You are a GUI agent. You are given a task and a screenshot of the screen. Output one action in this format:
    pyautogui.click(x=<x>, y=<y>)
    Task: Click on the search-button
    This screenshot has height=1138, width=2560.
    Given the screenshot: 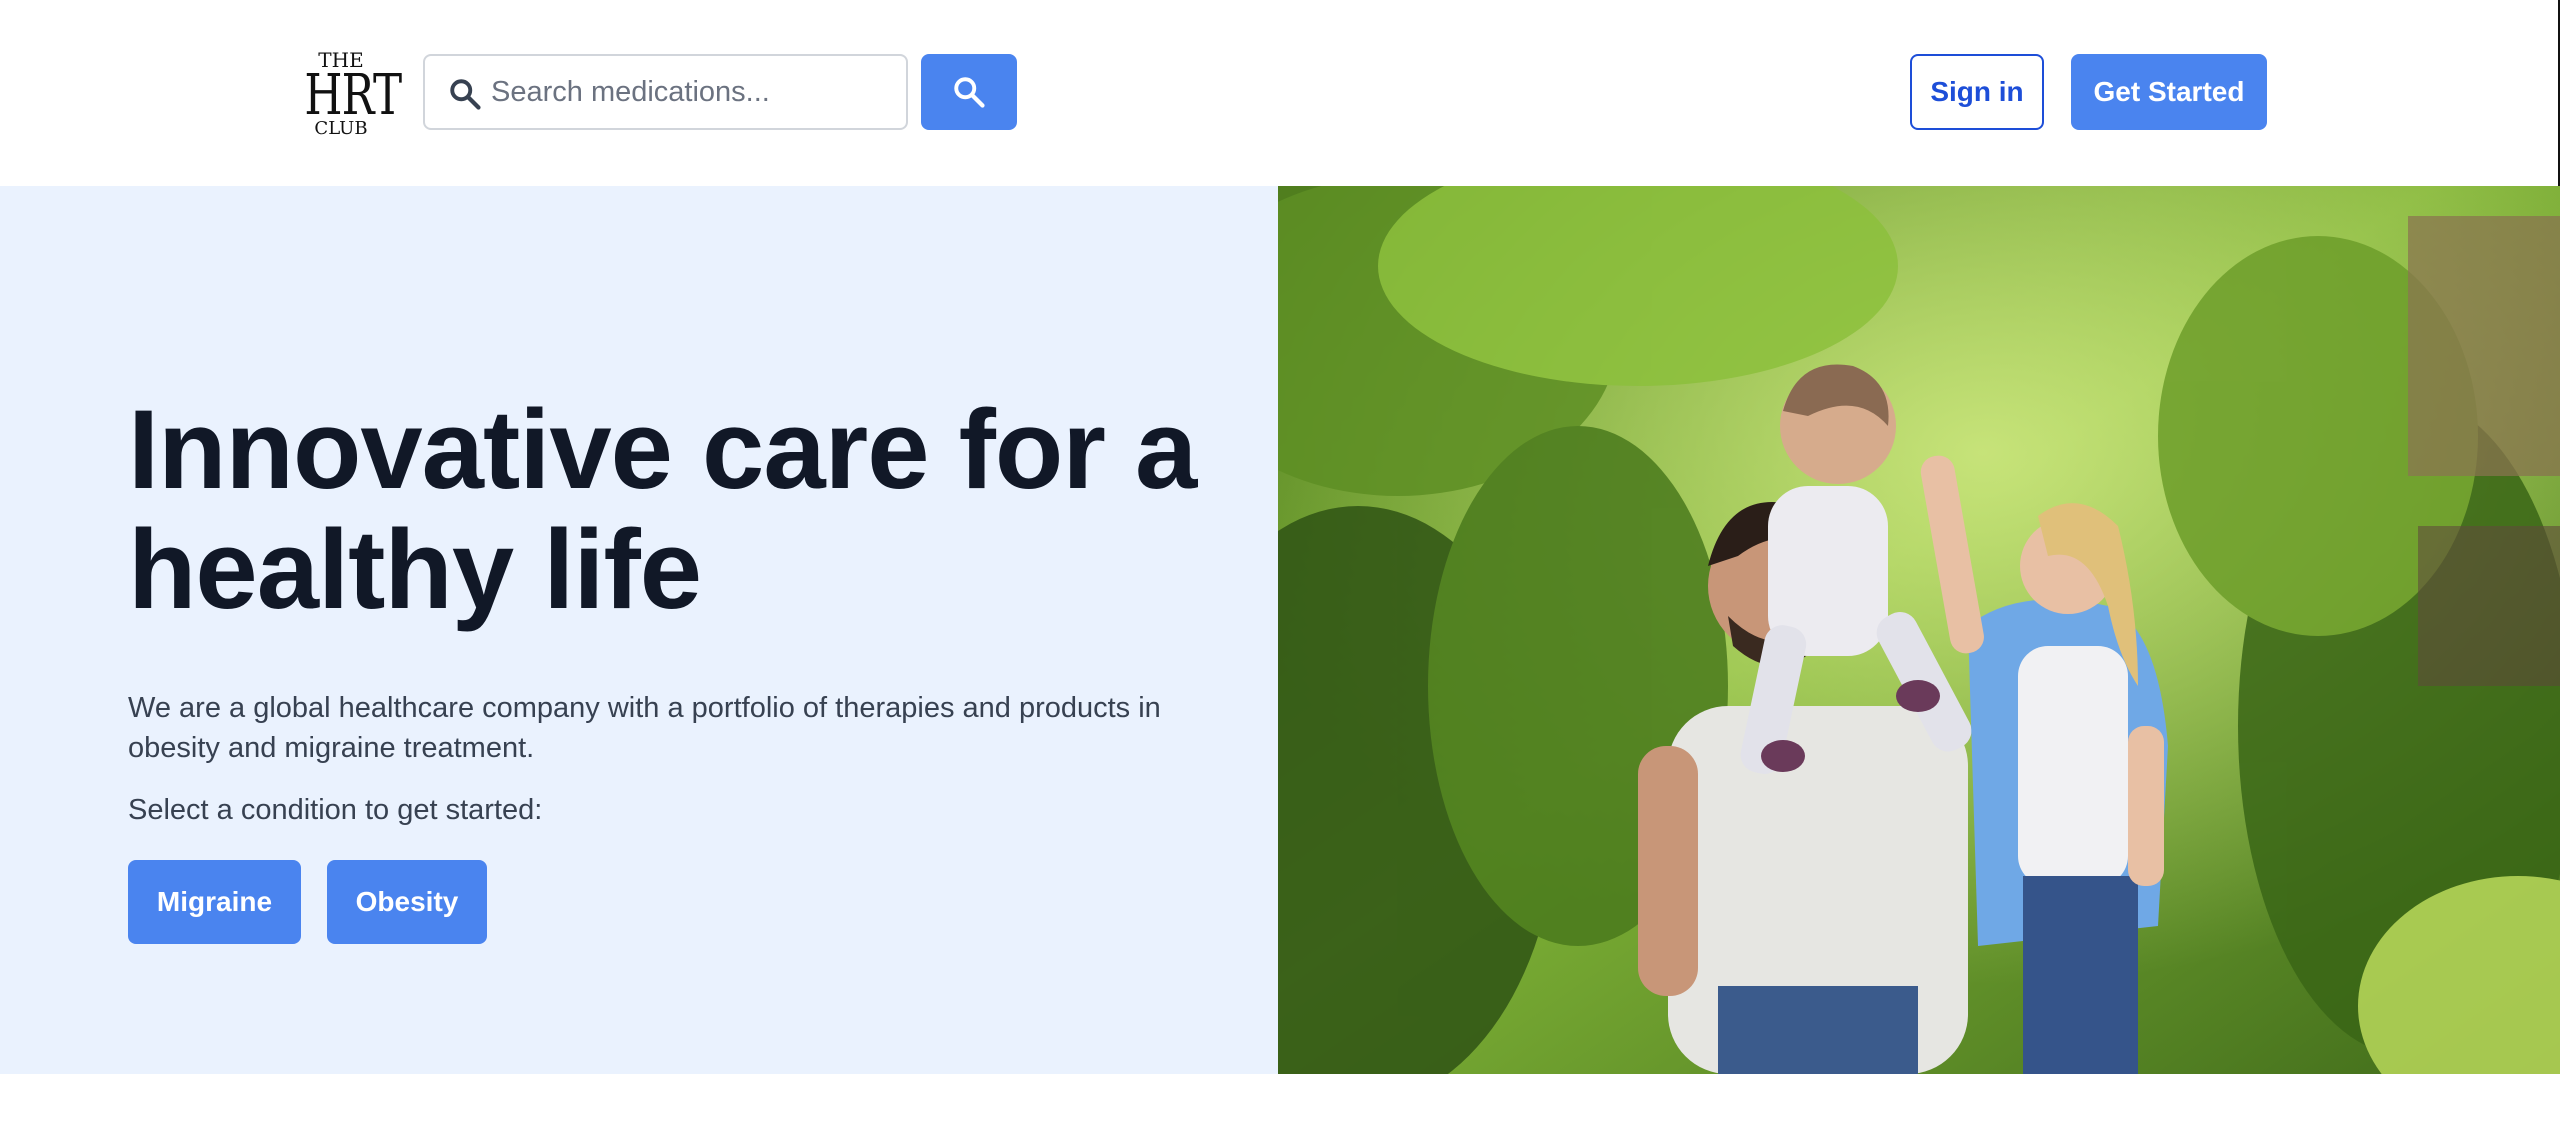 What is the action you would take?
    pyautogui.click(x=969, y=92)
    